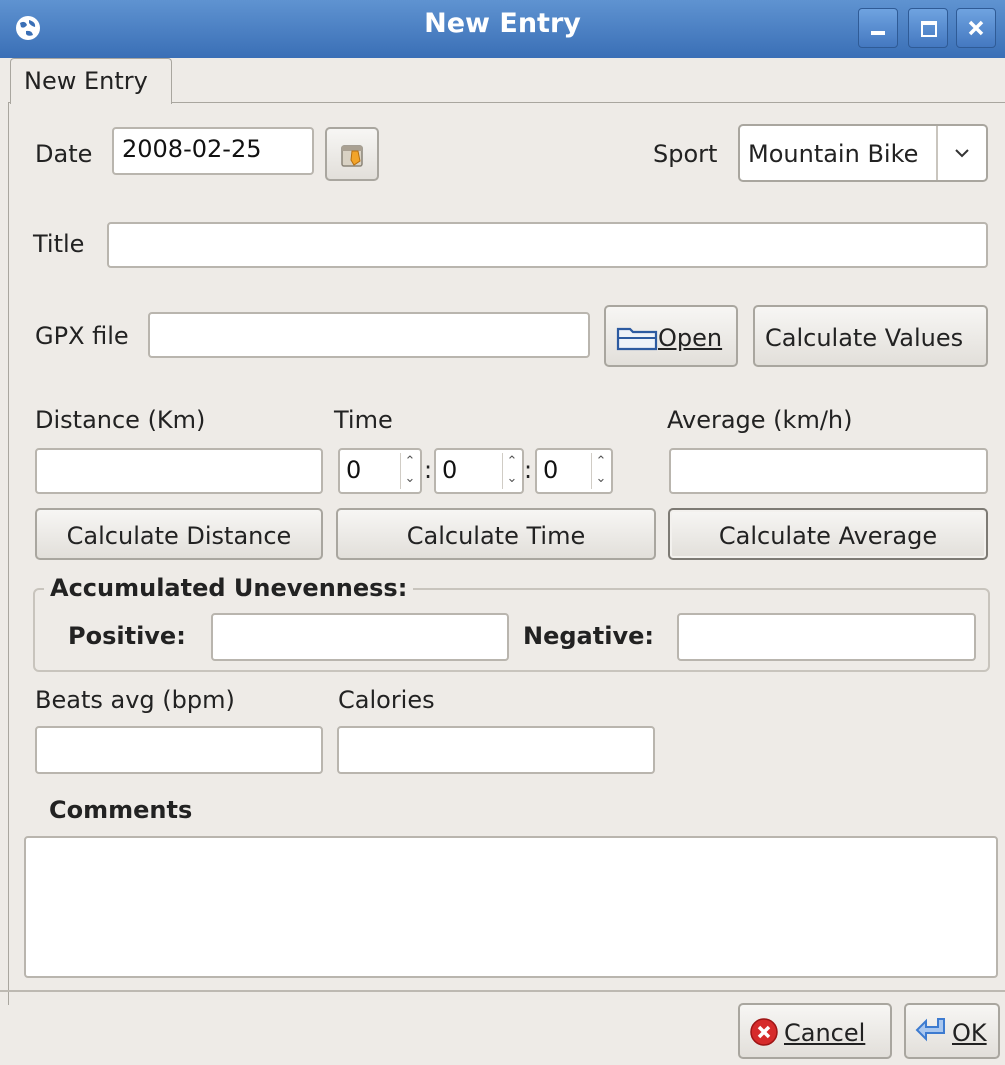  I want to click on calculate-values-label: Calculate Values, so click(864, 338).